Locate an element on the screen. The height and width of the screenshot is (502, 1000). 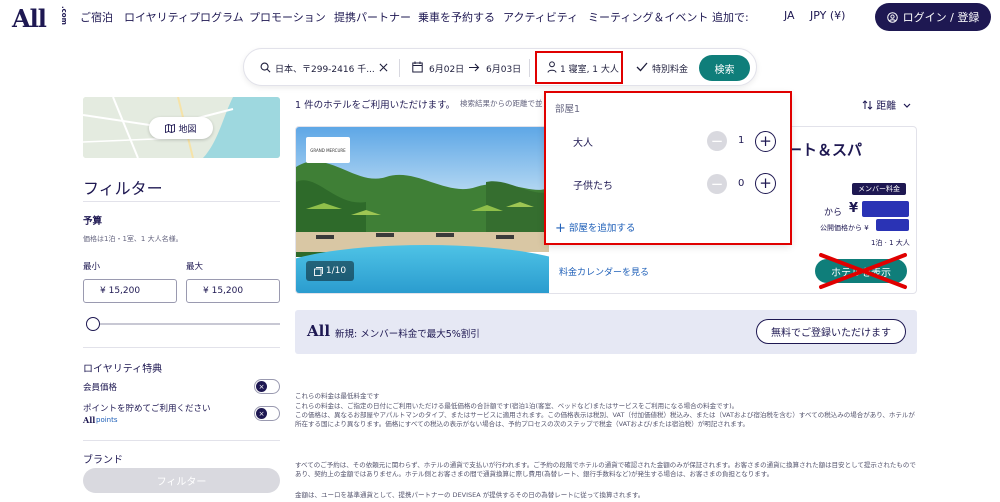
result-count: 1 件のホテルをご利用いただけます。 is located at coordinates (375, 105).